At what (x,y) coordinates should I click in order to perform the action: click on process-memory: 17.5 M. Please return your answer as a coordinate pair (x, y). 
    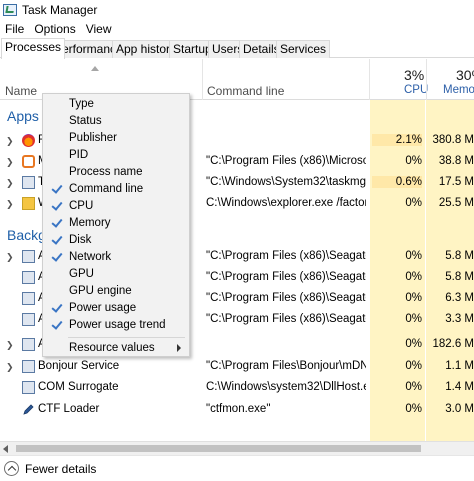
    Looking at the image, I should click on (456, 182).